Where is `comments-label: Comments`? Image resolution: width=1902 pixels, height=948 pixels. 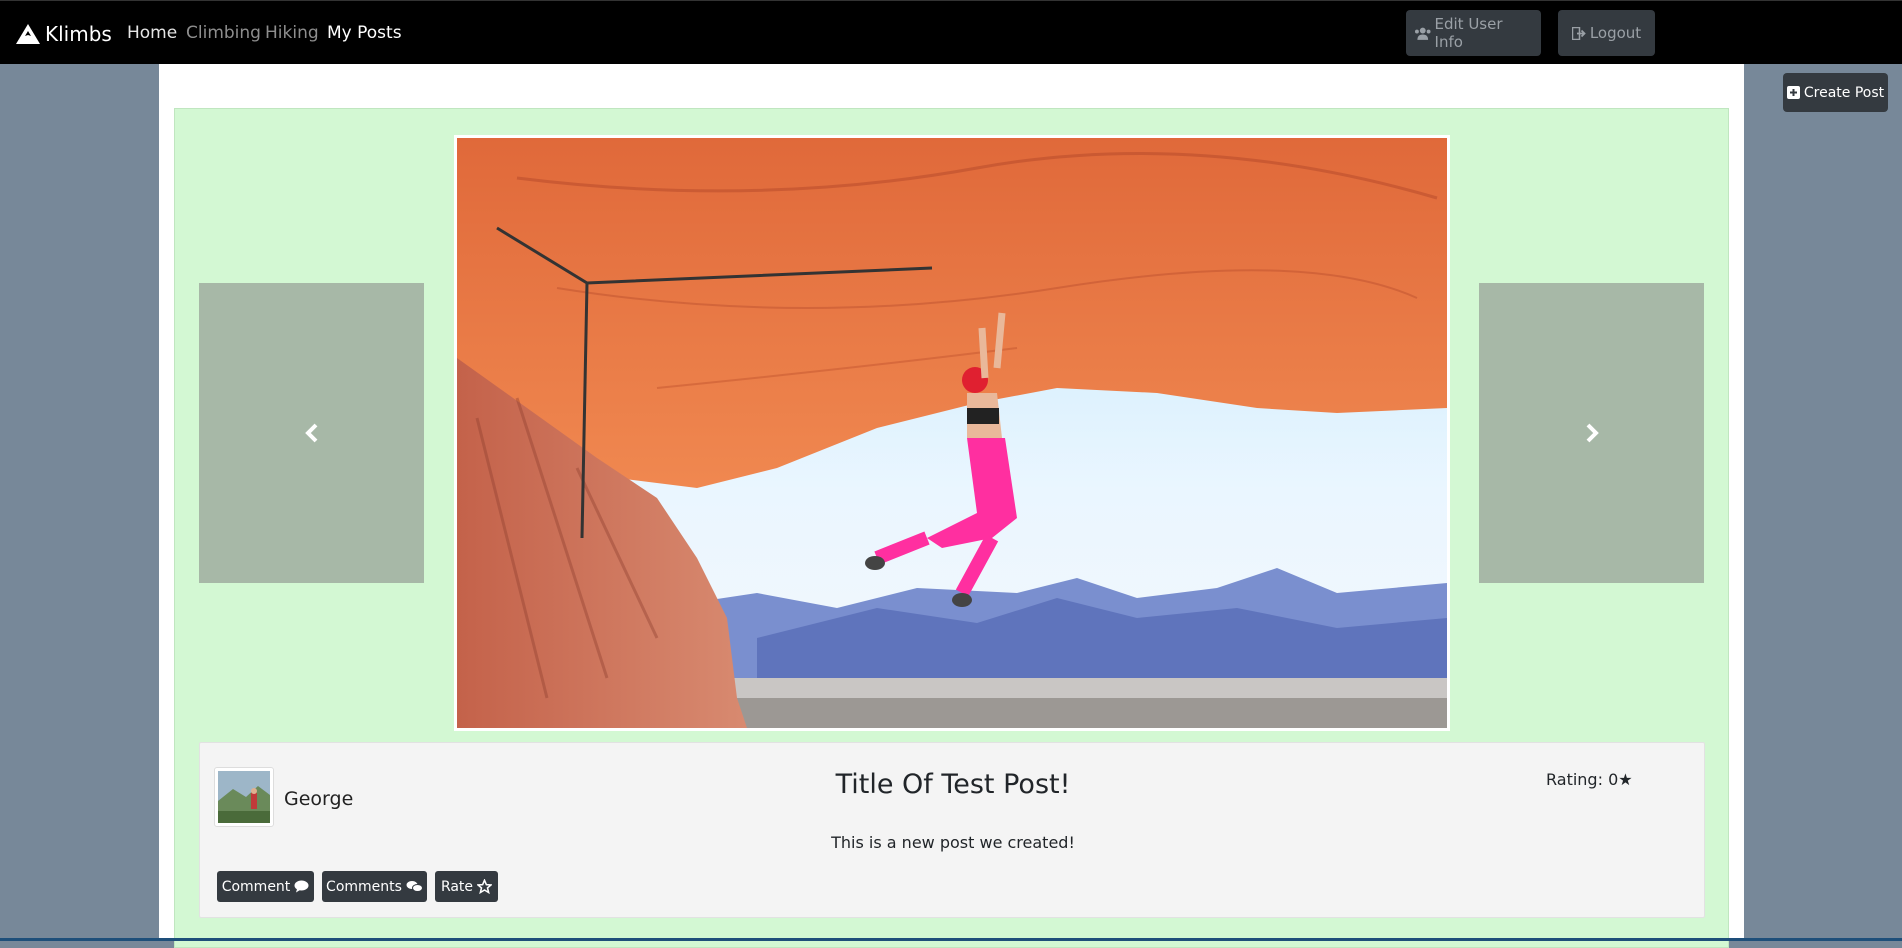
comments-label: Comments is located at coordinates (364, 886).